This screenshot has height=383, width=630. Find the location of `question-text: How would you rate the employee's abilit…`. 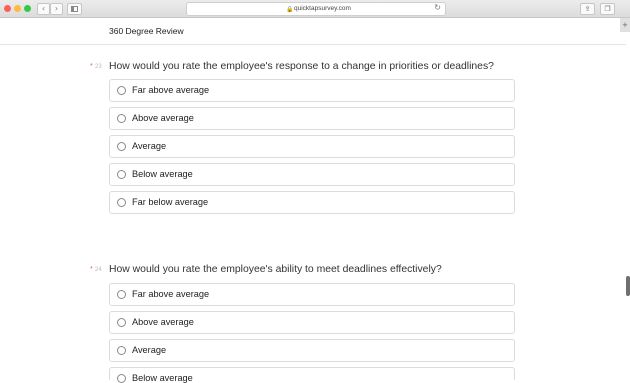

question-text: How would you rate the employee's abilit… is located at coordinates (275, 269).